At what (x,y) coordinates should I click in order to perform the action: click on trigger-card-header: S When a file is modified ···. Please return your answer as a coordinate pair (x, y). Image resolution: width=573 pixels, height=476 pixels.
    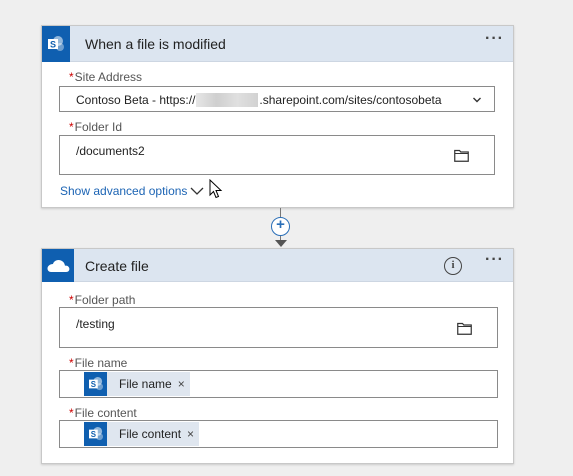
    Looking at the image, I should click on (277, 44).